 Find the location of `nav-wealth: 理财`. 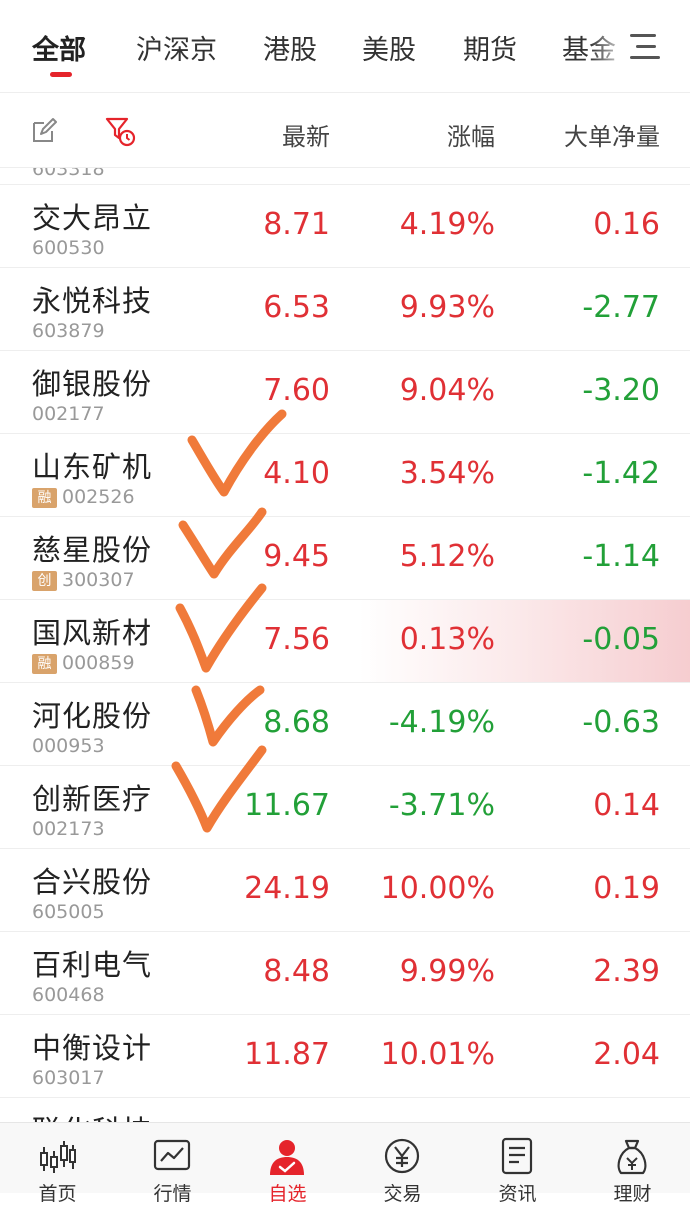

nav-wealth: 理财 is located at coordinates (632, 1164).